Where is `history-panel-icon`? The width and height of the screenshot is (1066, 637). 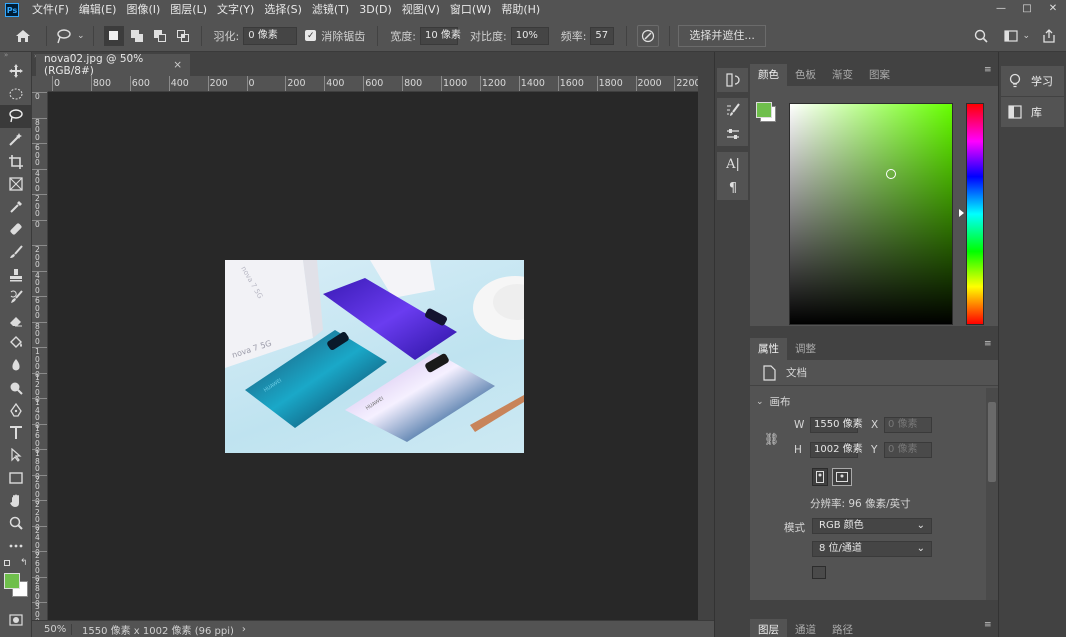 history-panel-icon is located at coordinates (733, 80).